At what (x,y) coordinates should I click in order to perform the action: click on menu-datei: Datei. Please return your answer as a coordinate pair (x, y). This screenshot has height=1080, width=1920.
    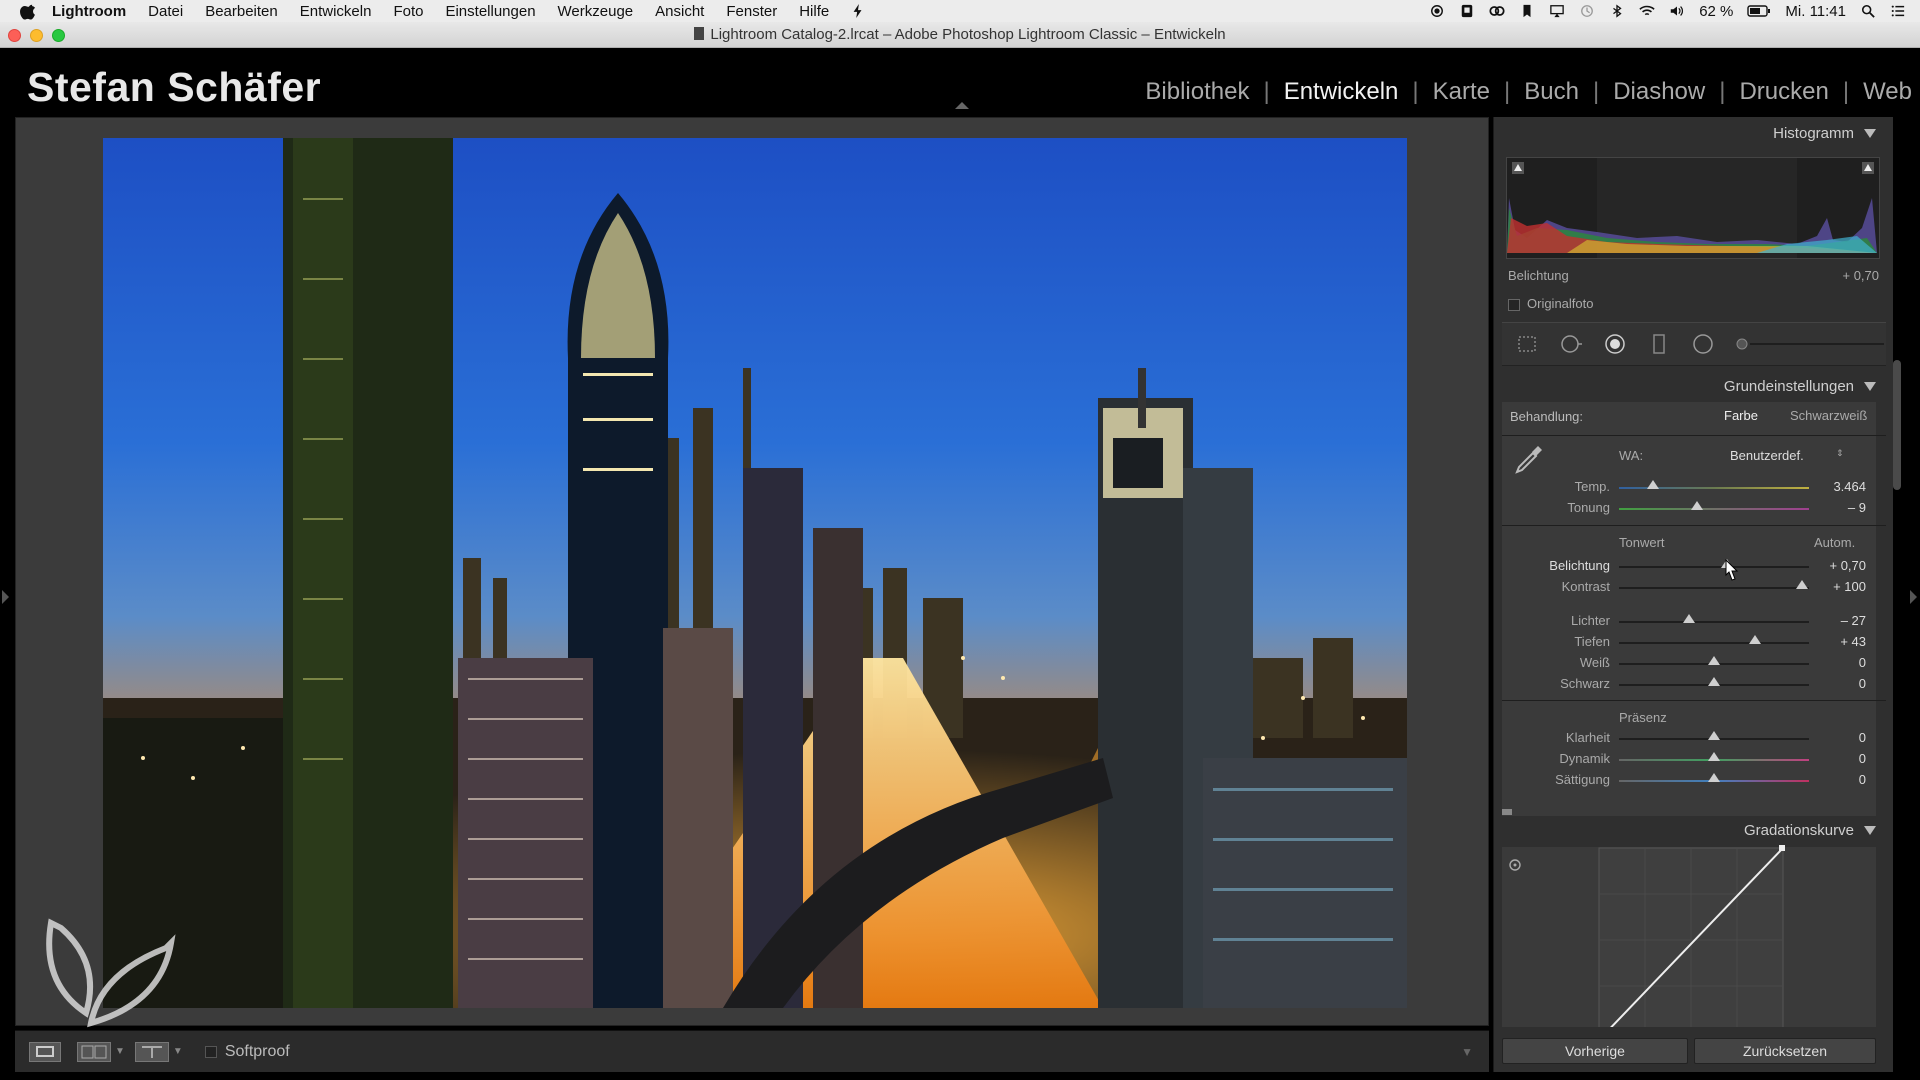
    Looking at the image, I should click on (165, 11).